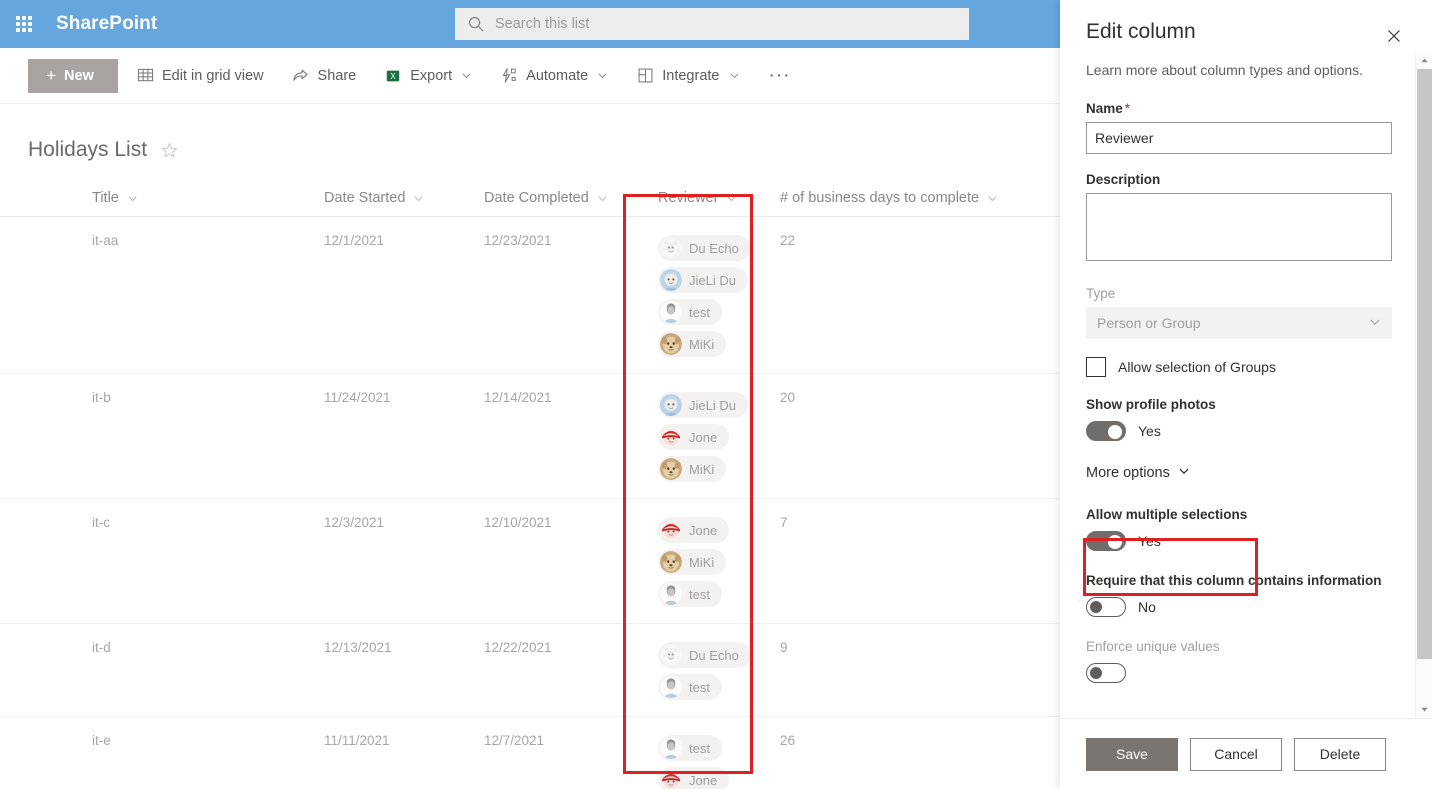 This screenshot has width=1432, height=789. Describe the element at coordinates (913, 199) in the screenshot. I see `column-header-business-days: # of business days to complete` at that location.